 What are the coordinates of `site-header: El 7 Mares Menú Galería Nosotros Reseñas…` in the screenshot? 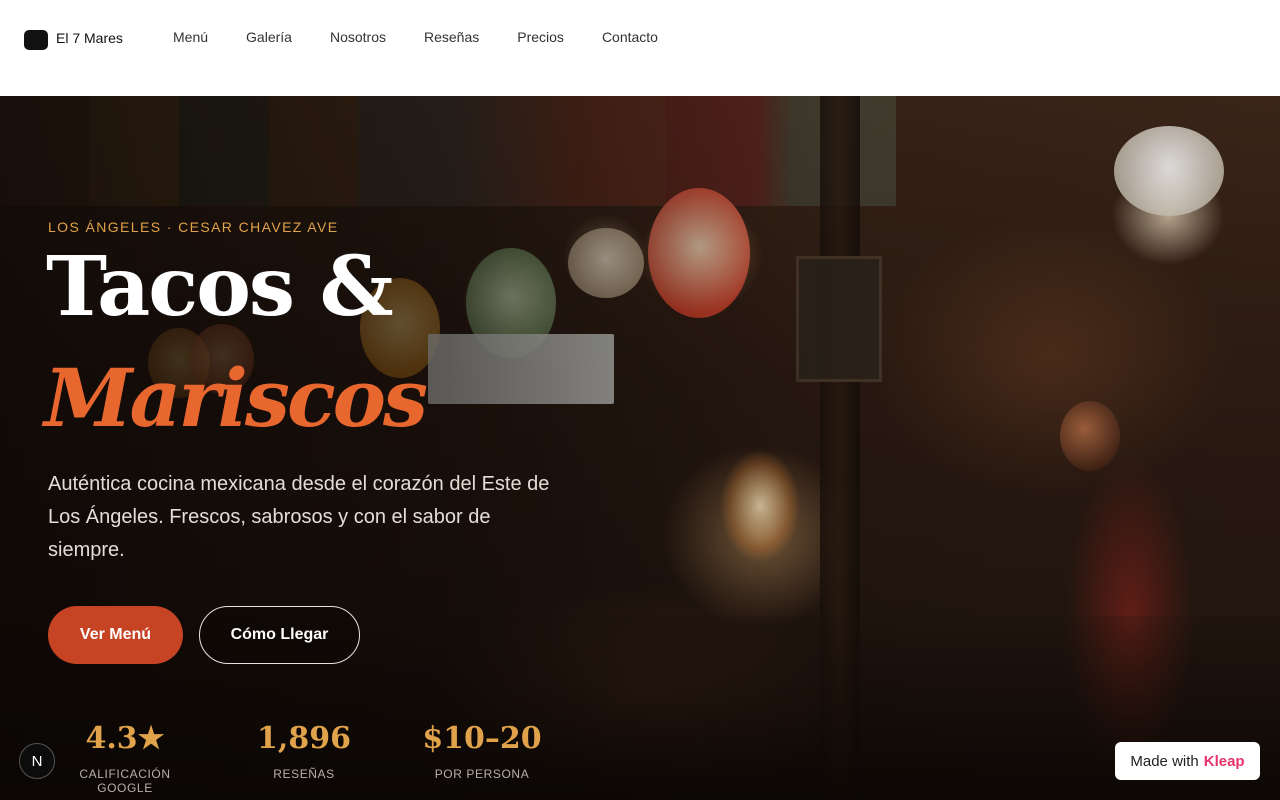 It's located at (640, 48).